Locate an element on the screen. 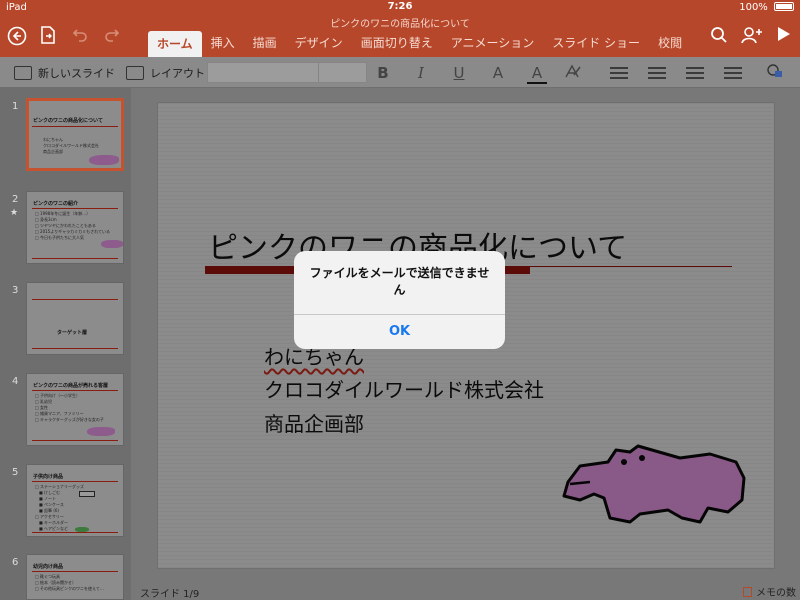  tab-design: デザイン is located at coordinates (319, 44).